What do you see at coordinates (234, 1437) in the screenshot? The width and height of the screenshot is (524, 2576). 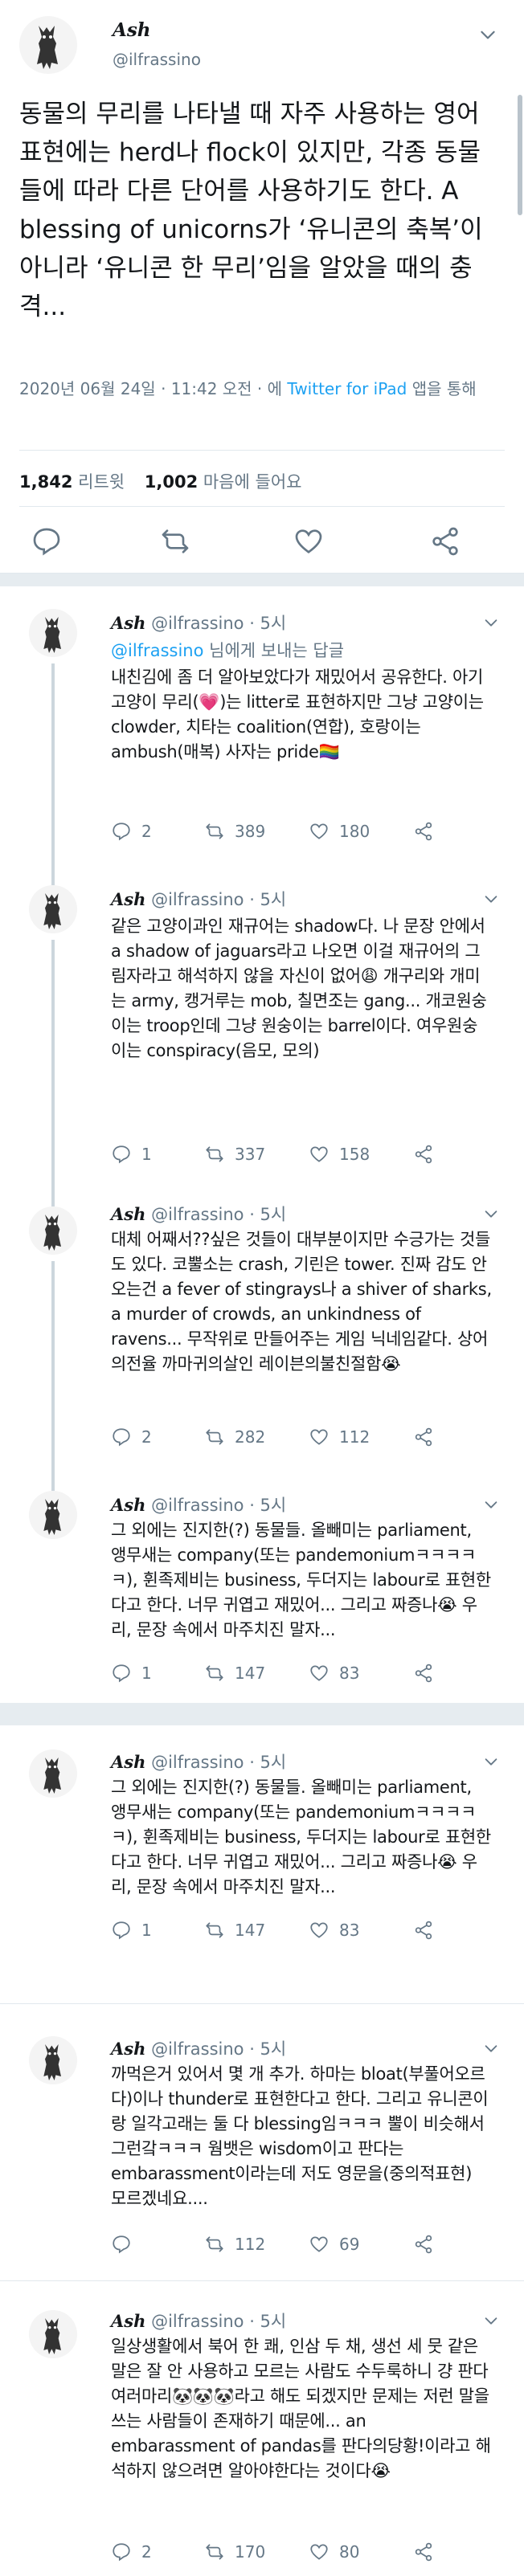 I see `retweet-button: 282` at bounding box center [234, 1437].